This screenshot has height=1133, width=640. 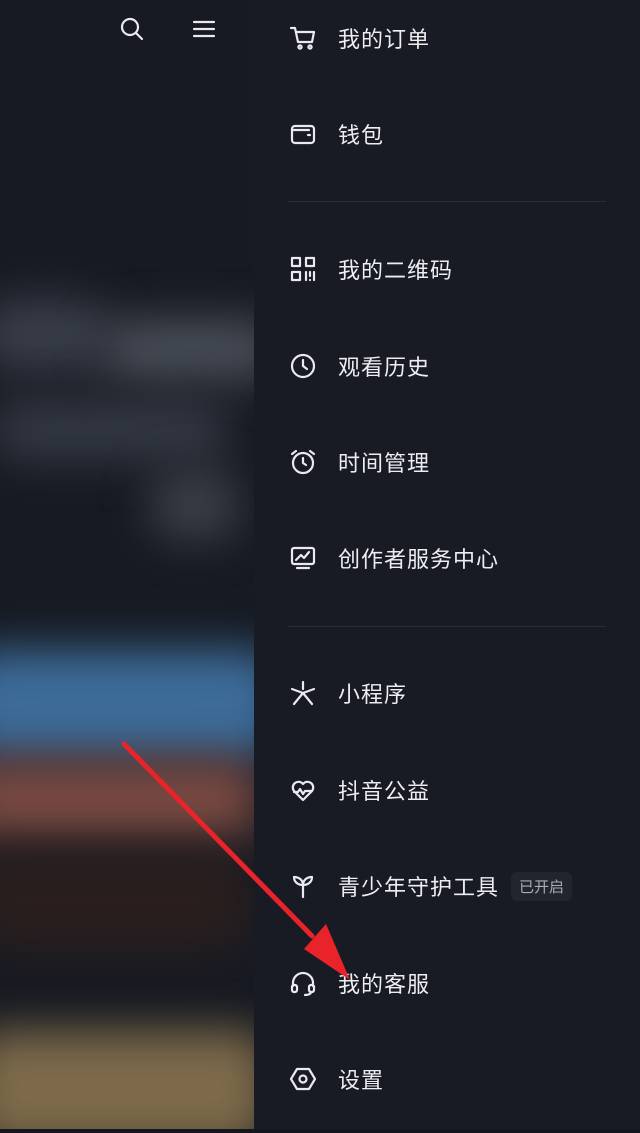 What do you see at coordinates (361, 1081) in the screenshot?
I see `menu-item-label: 设置` at bounding box center [361, 1081].